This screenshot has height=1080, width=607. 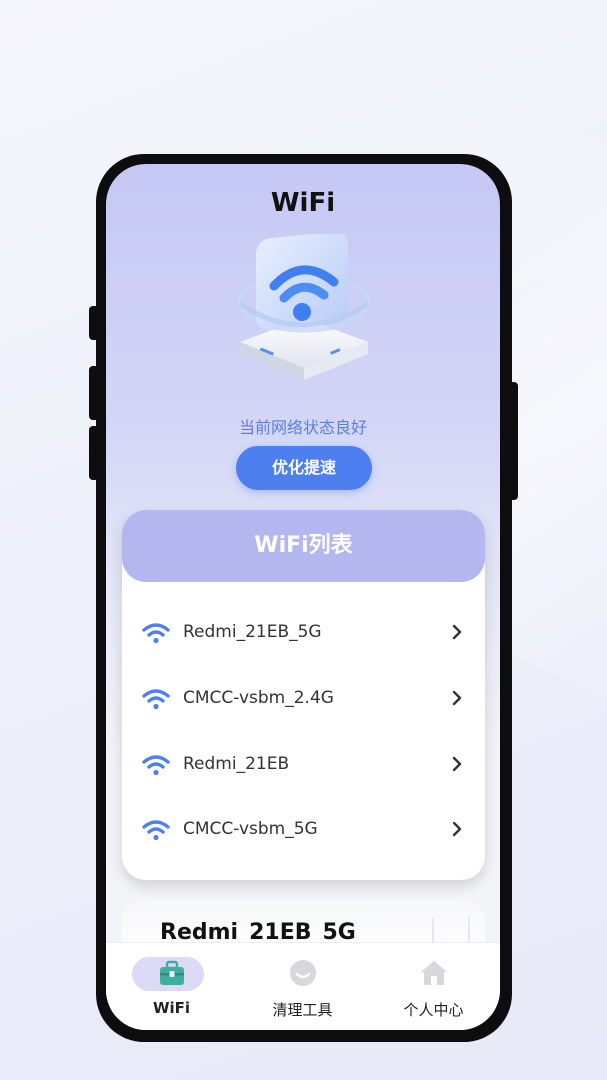 What do you see at coordinates (236, 764) in the screenshot?
I see `wifi-network-name: Redmi_21EB` at bounding box center [236, 764].